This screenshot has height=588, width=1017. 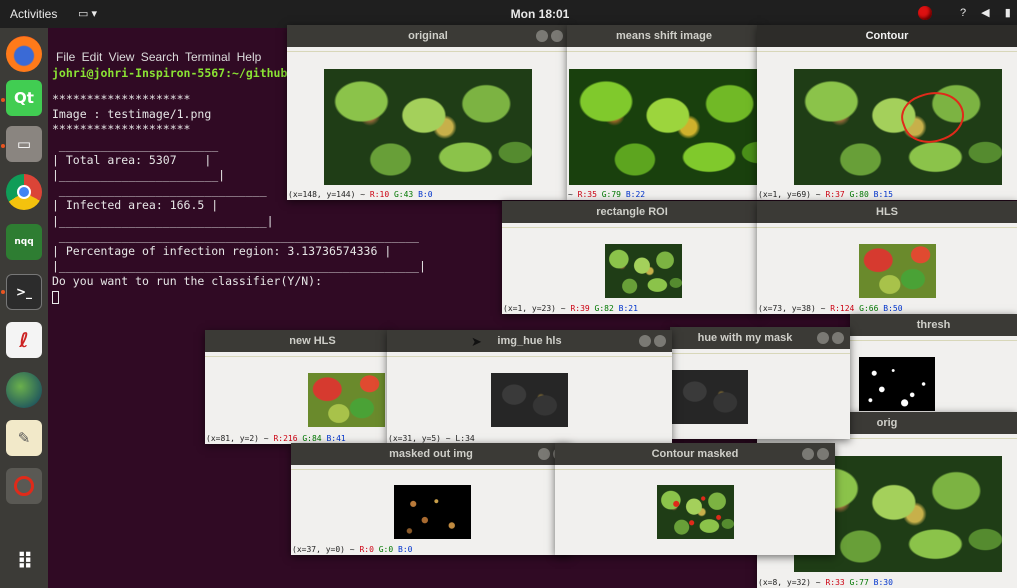 I want to click on window-title: original, so click(x=428, y=36).